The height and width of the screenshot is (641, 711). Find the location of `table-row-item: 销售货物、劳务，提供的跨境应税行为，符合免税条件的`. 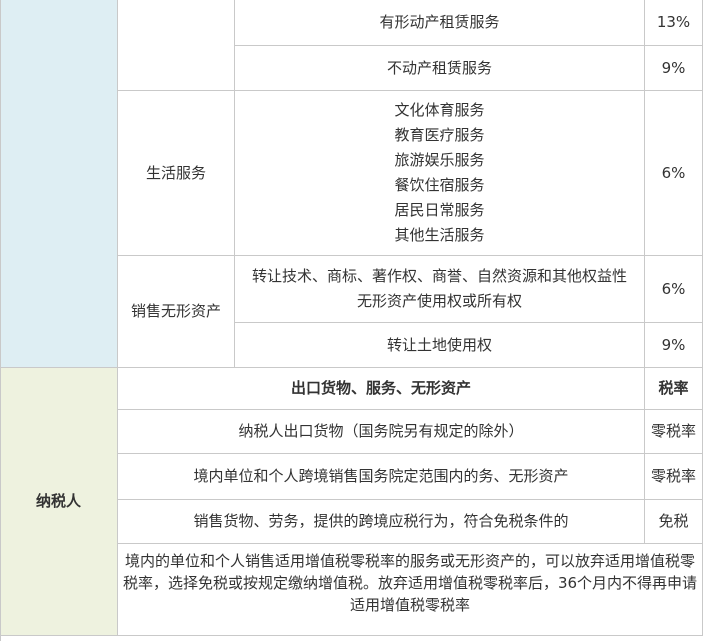

table-row-item: 销售货物、劳务，提供的跨境应税行为，符合免税条件的 is located at coordinates (381, 522).